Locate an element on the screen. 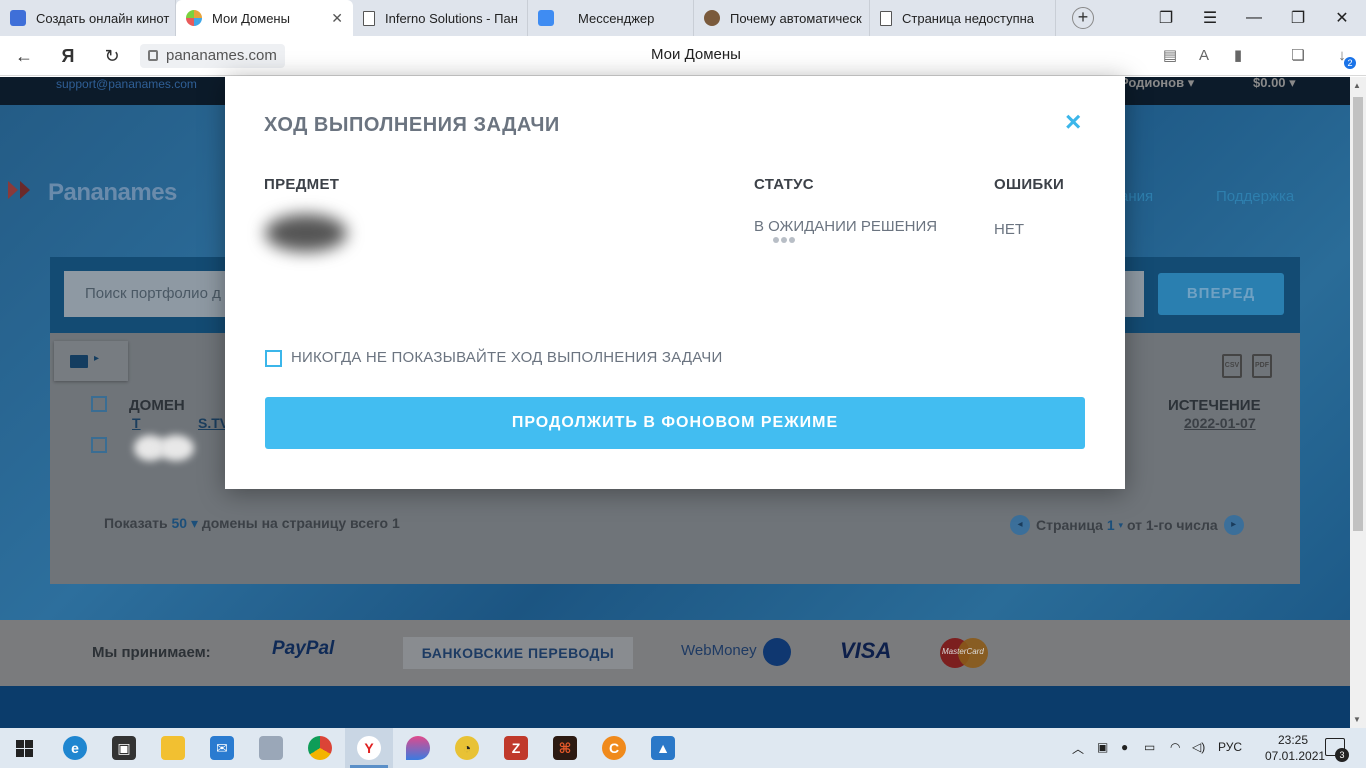 The height and width of the screenshot is (768, 1366). scroll-thumb is located at coordinates (1358, 314).